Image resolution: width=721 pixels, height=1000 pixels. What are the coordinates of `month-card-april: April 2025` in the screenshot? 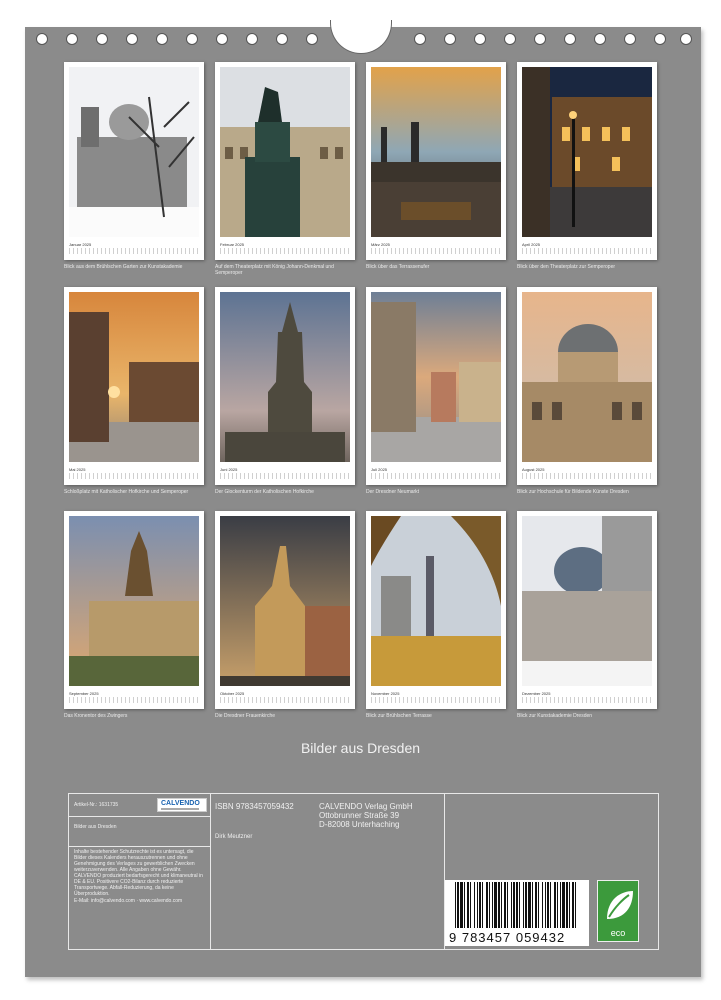 It's located at (587, 161).